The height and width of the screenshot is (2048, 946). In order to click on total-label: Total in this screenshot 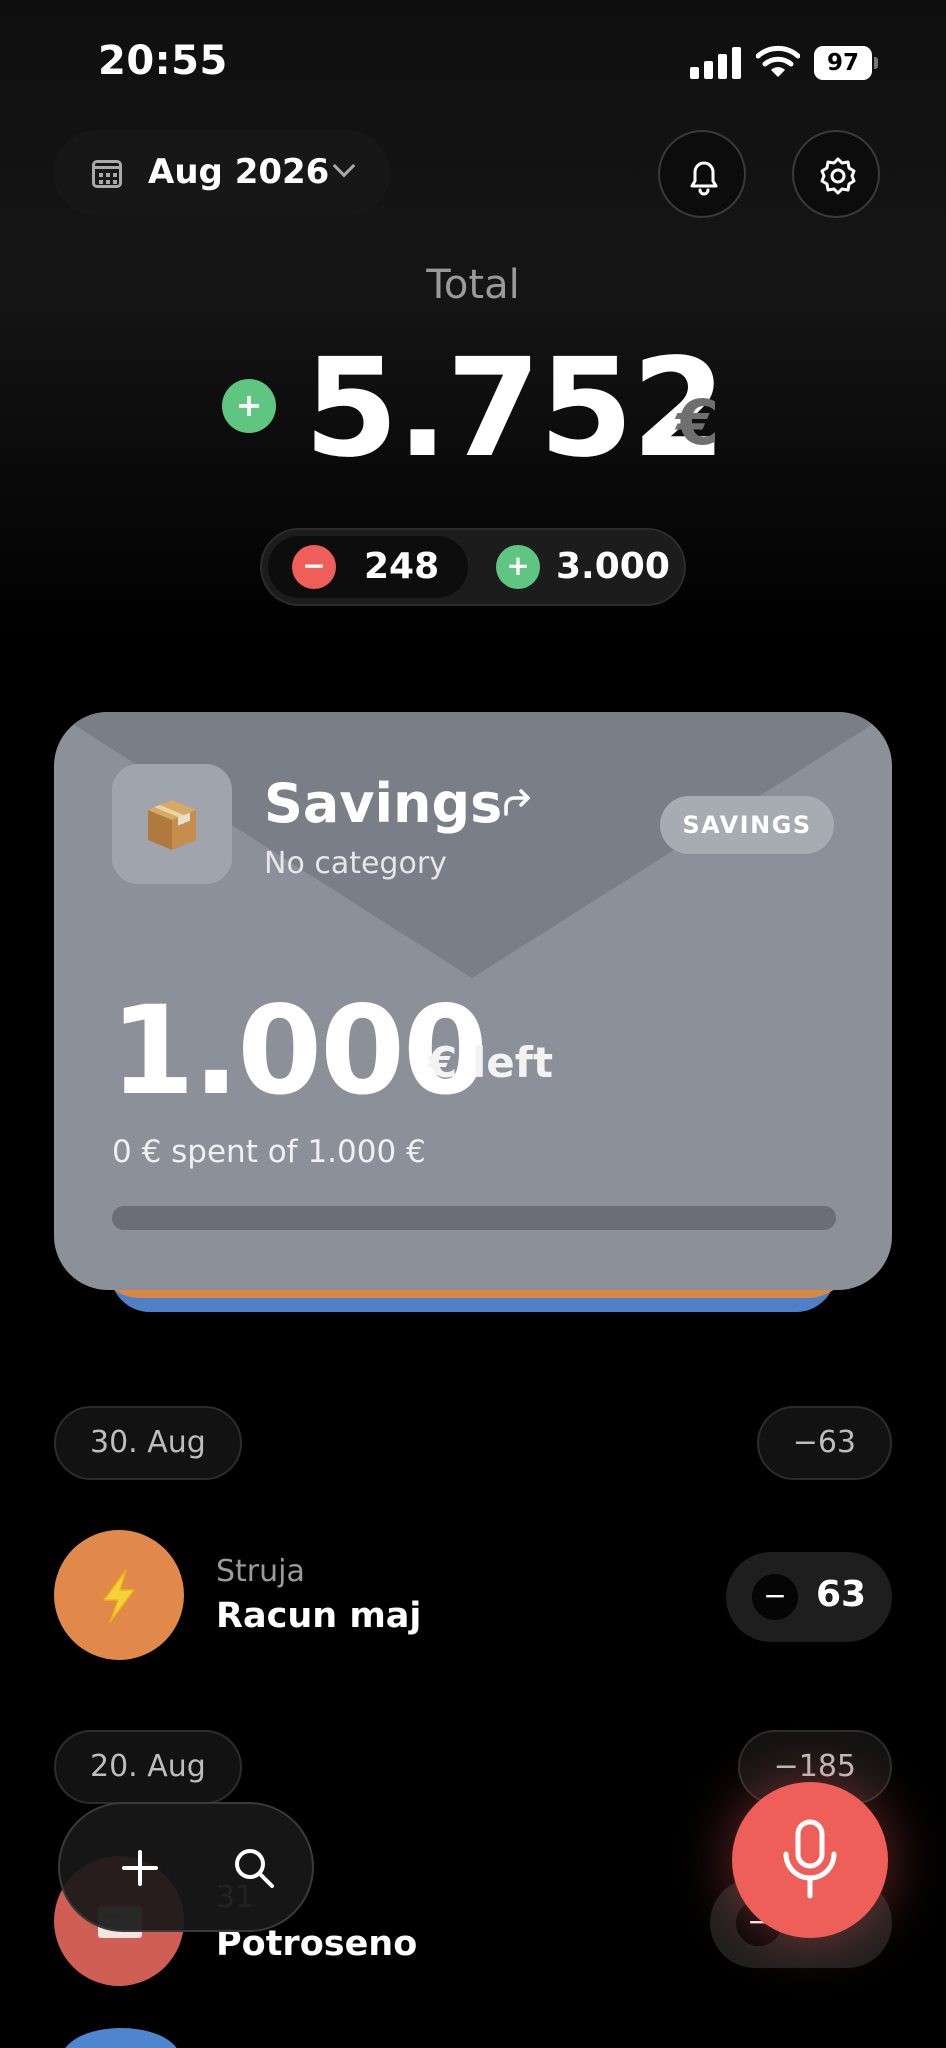, I will do `click(473, 285)`.